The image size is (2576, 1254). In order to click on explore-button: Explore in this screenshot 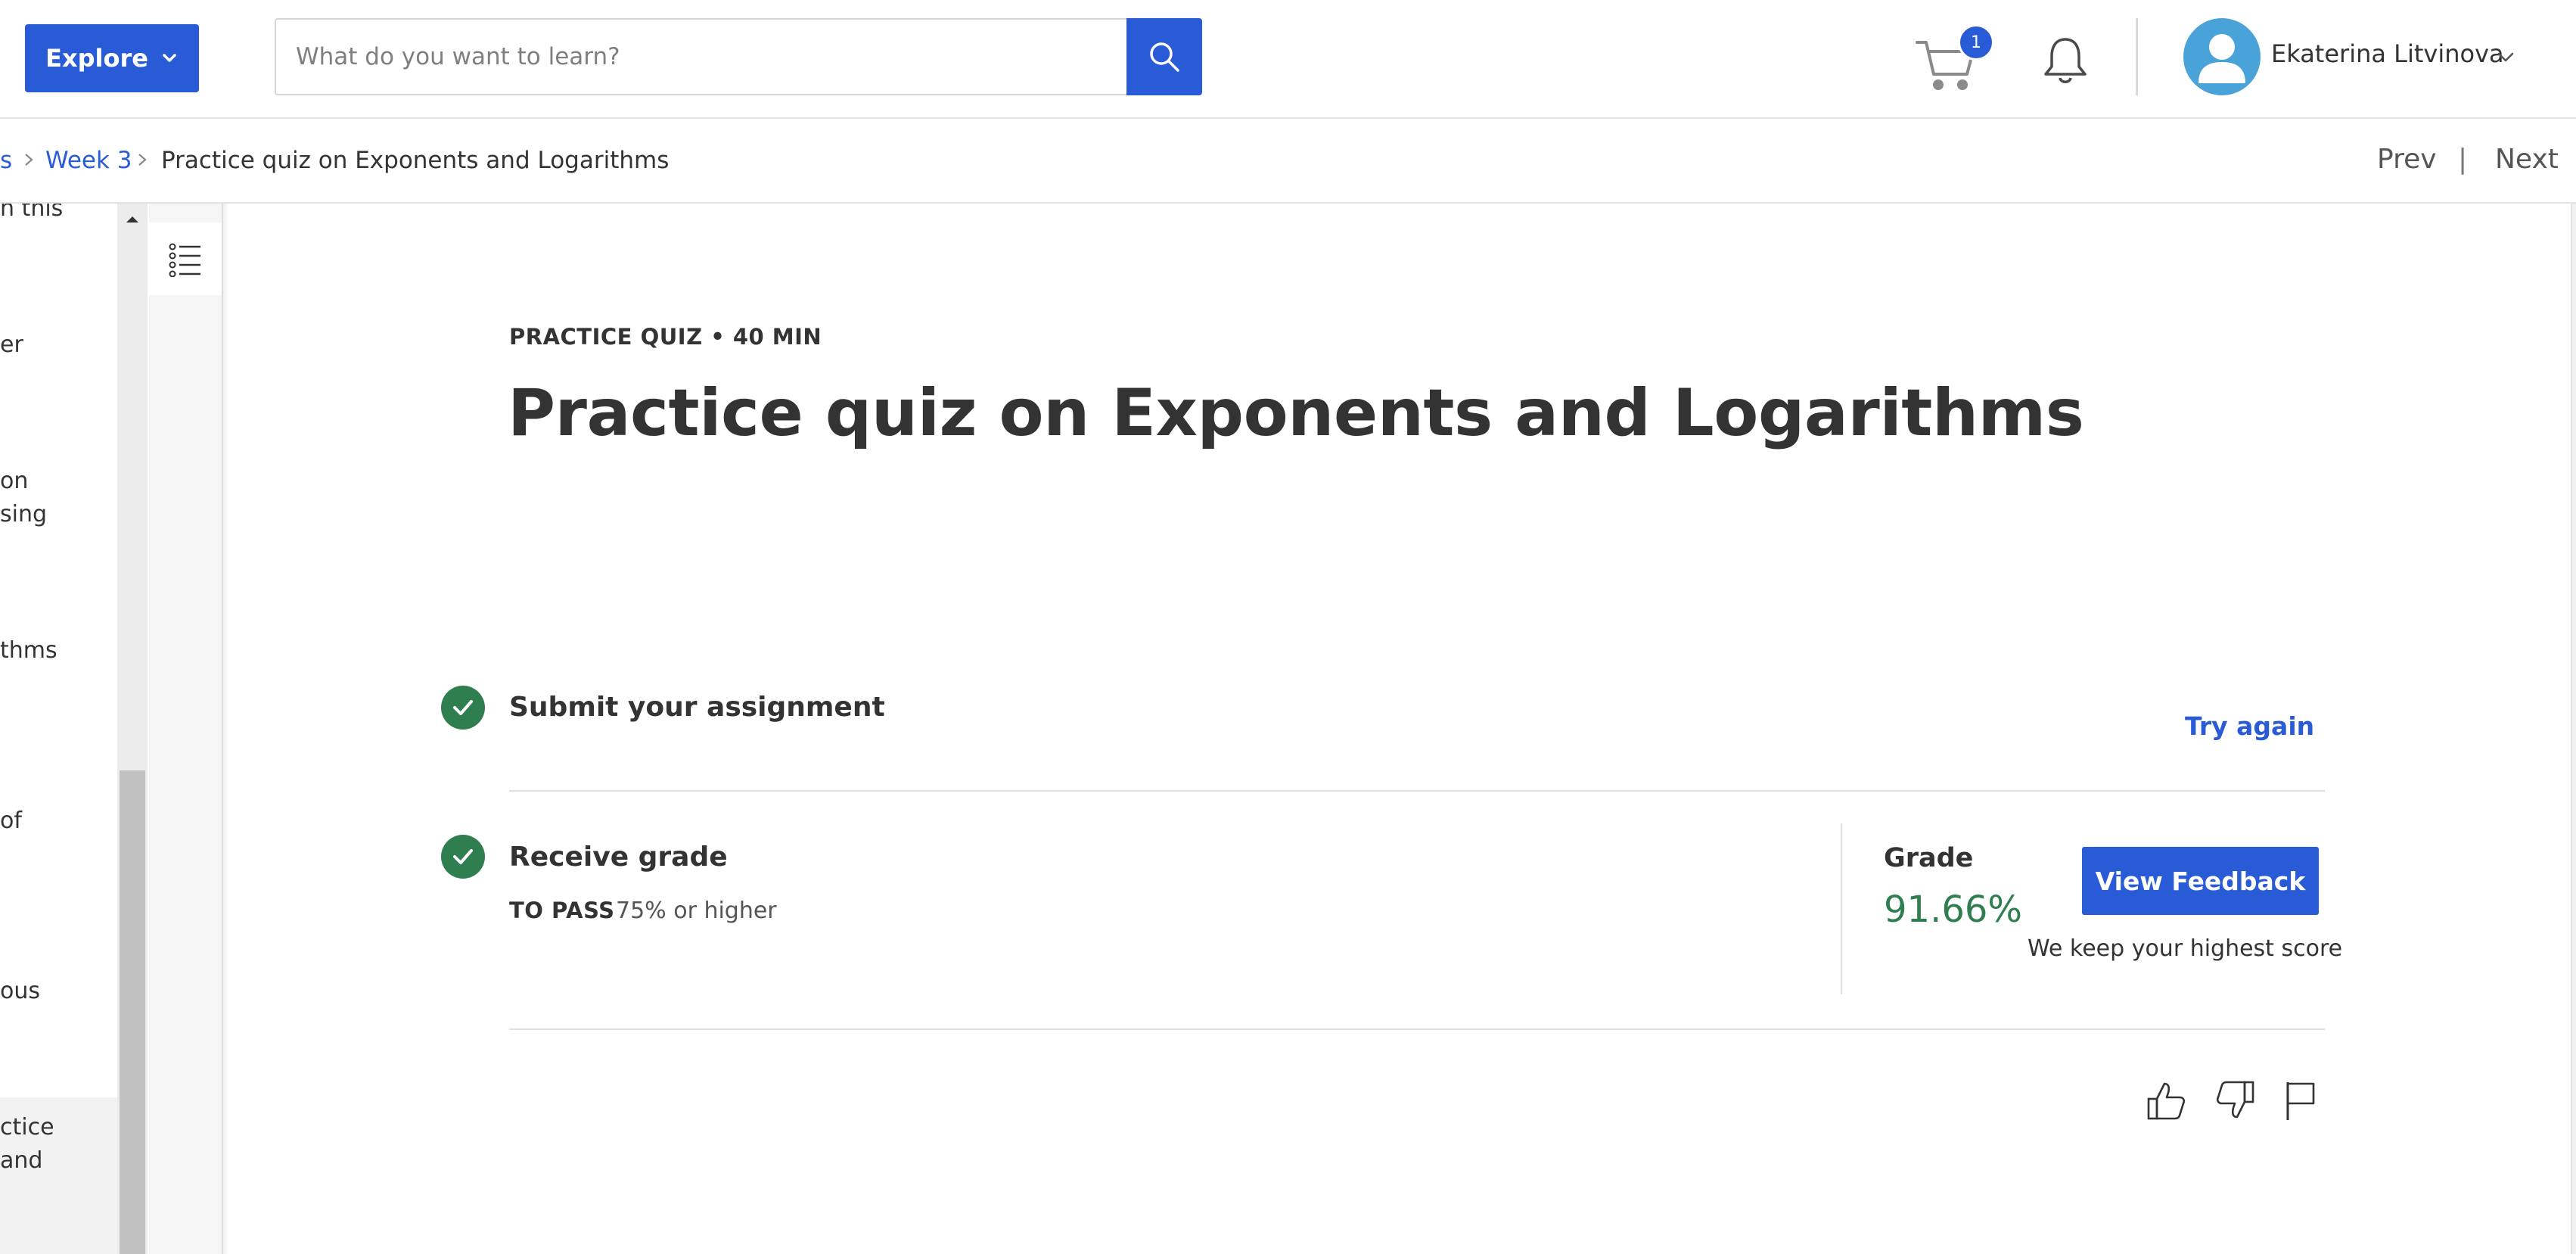, I will do `click(112, 58)`.